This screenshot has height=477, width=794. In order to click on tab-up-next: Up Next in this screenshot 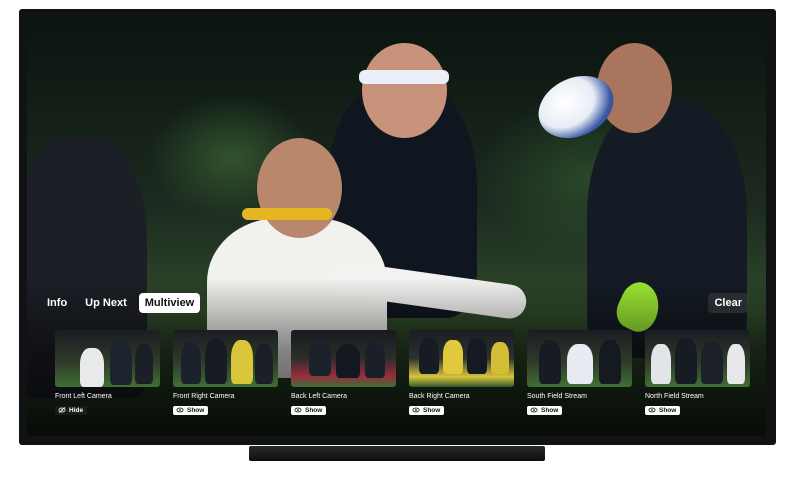, I will do `click(106, 303)`.